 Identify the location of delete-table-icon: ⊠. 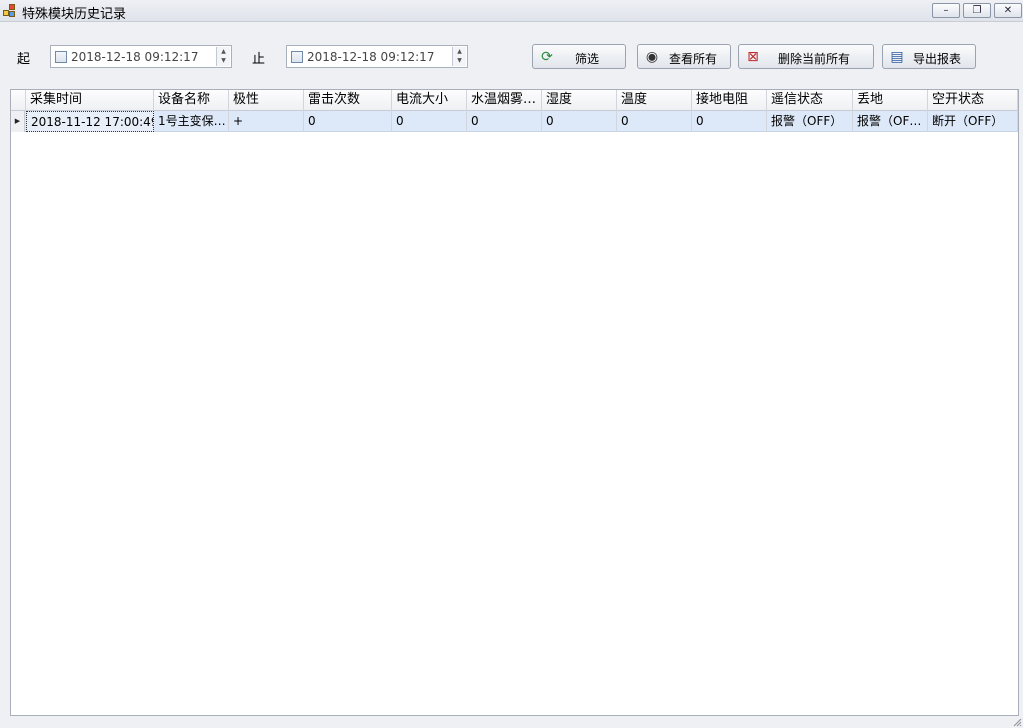
(753, 57).